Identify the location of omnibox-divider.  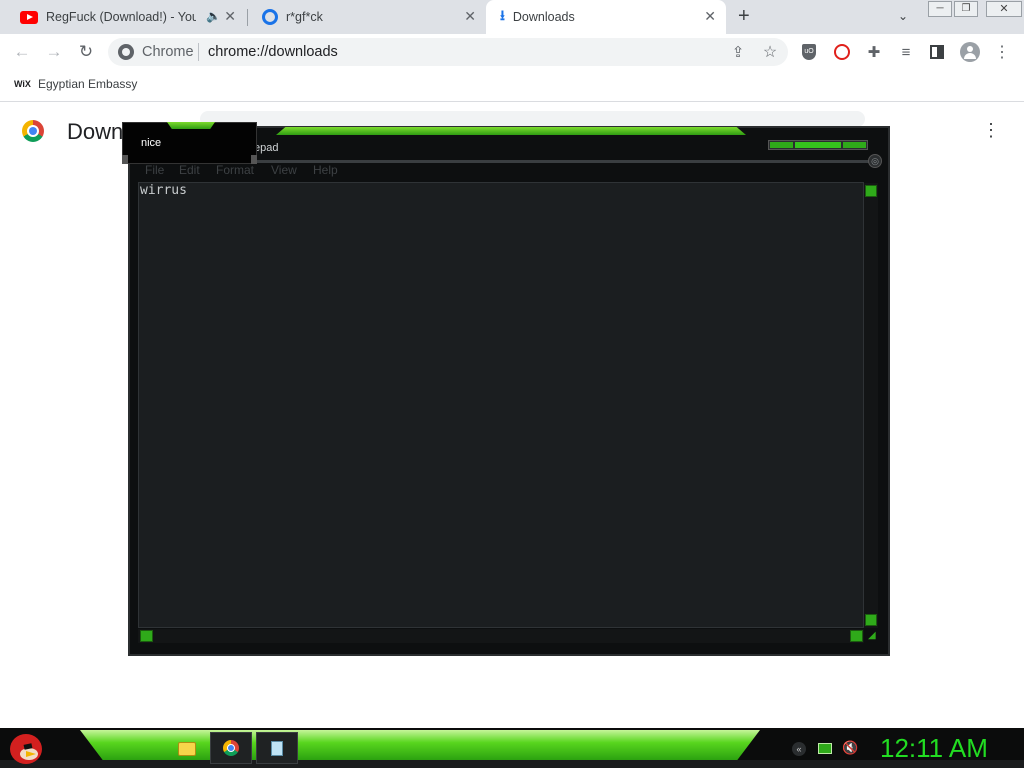
(198, 52).